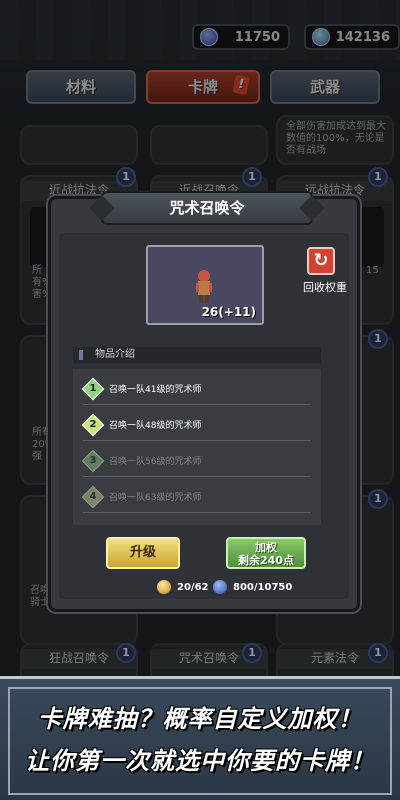 This screenshot has width=400, height=800. I want to click on refresh-icon: ↻, so click(321, 260).